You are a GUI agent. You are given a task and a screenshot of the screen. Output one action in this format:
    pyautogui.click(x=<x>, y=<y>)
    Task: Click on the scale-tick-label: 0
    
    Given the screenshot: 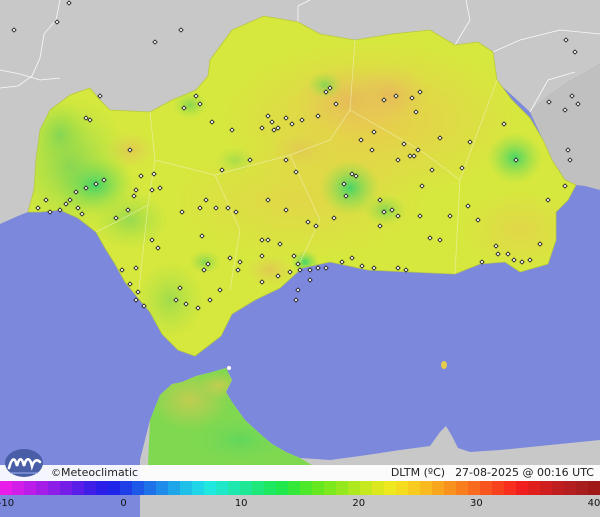 What is the action you would take?
    pyautogui.click(x=123, y=503)
    